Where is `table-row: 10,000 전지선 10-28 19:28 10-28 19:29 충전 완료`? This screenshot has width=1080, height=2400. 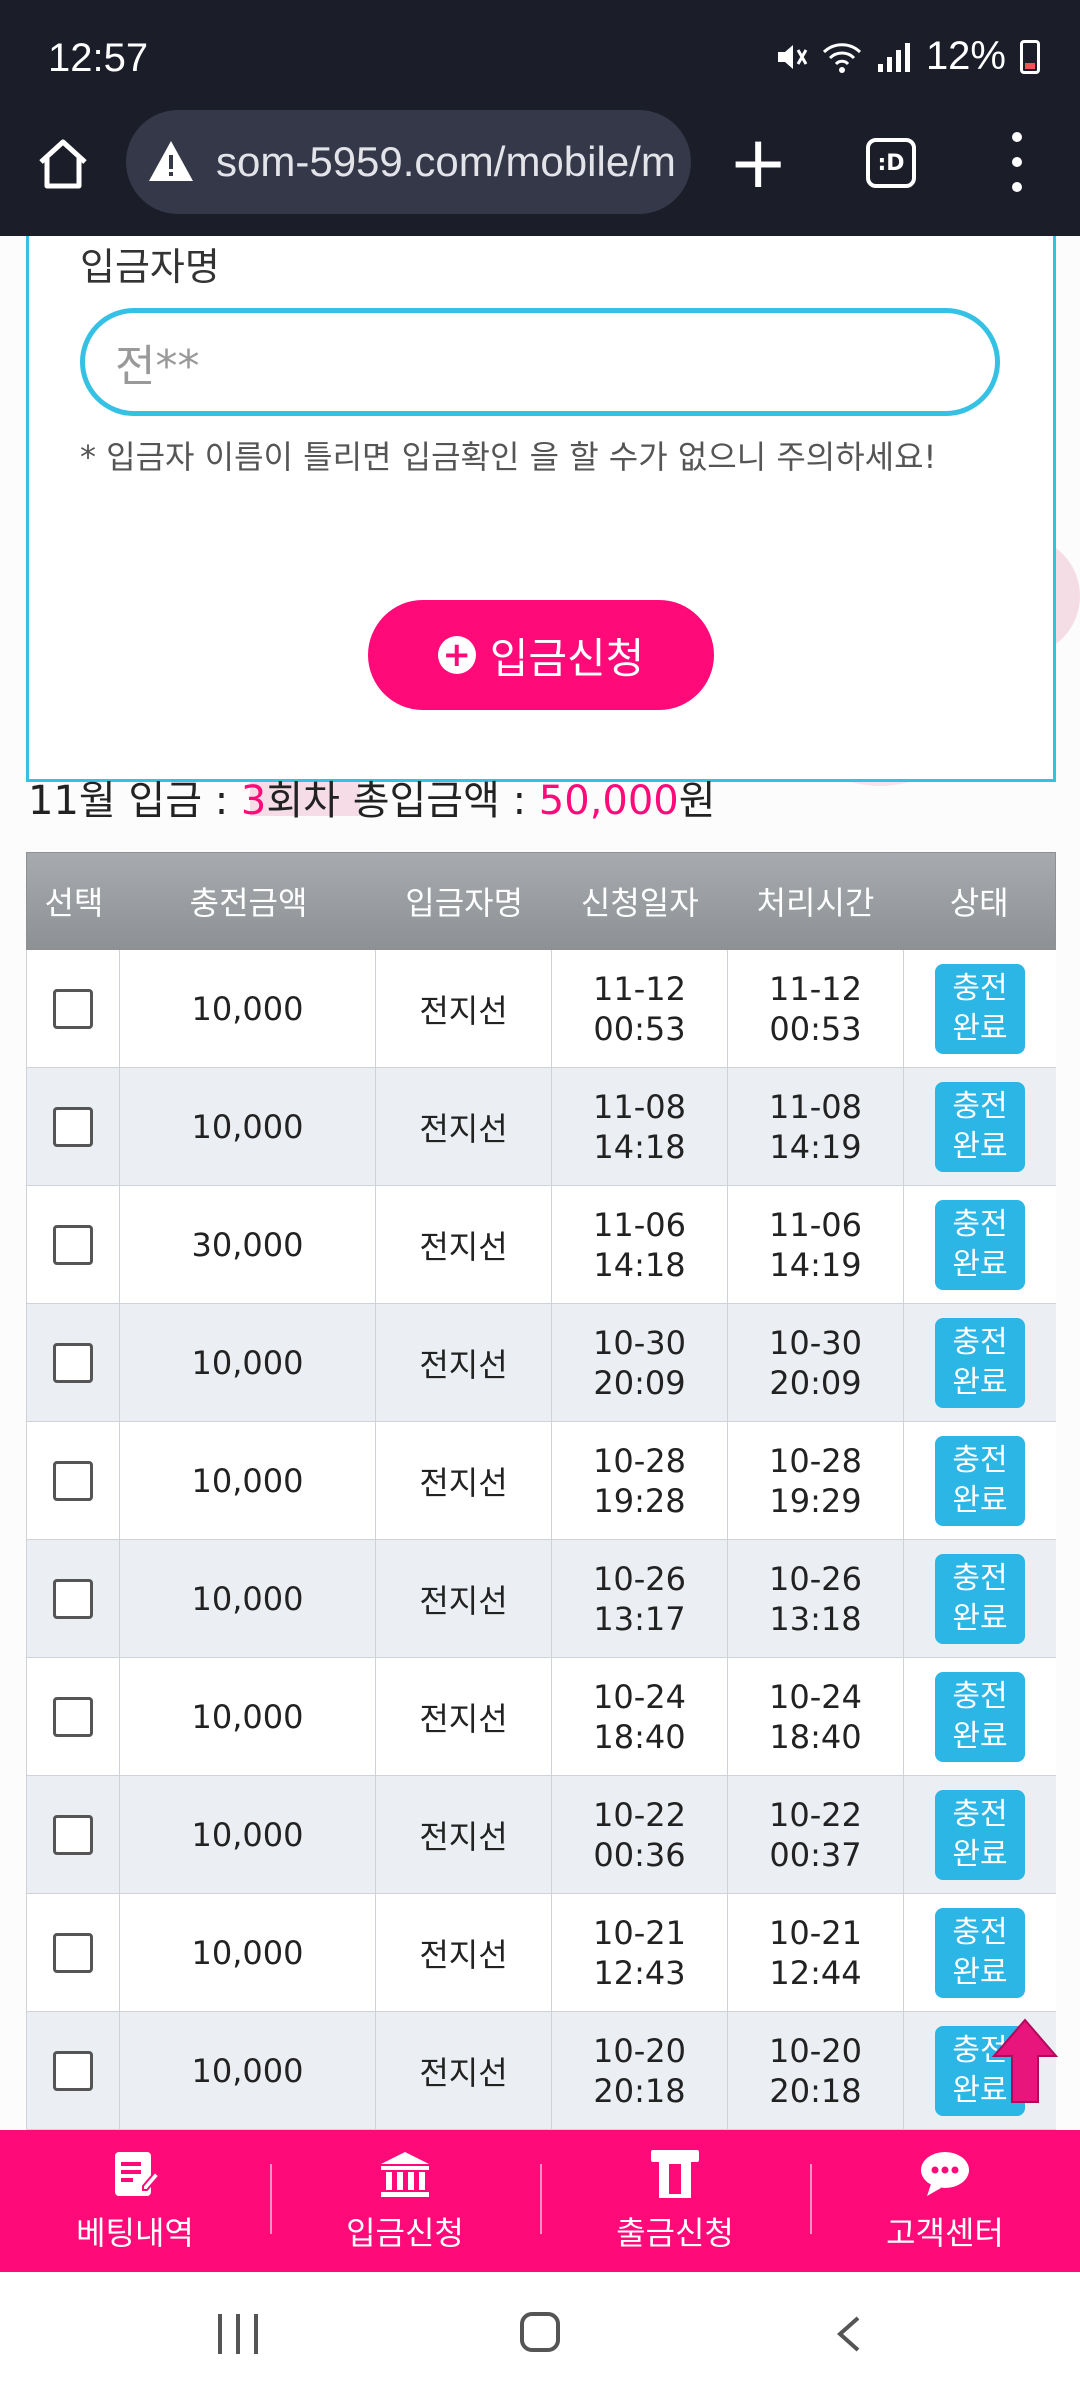 table-row: 10,000 전지선 10-28 19:28 10-28 19:29 충전 완료 is located at coordinates (541, 1481).